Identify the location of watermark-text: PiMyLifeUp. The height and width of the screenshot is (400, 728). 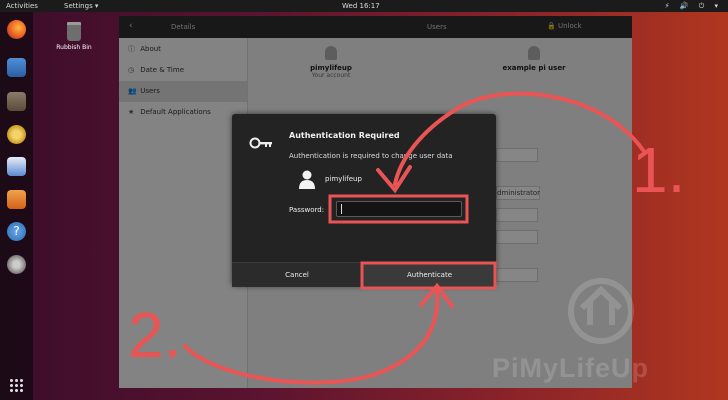
(571, 368).